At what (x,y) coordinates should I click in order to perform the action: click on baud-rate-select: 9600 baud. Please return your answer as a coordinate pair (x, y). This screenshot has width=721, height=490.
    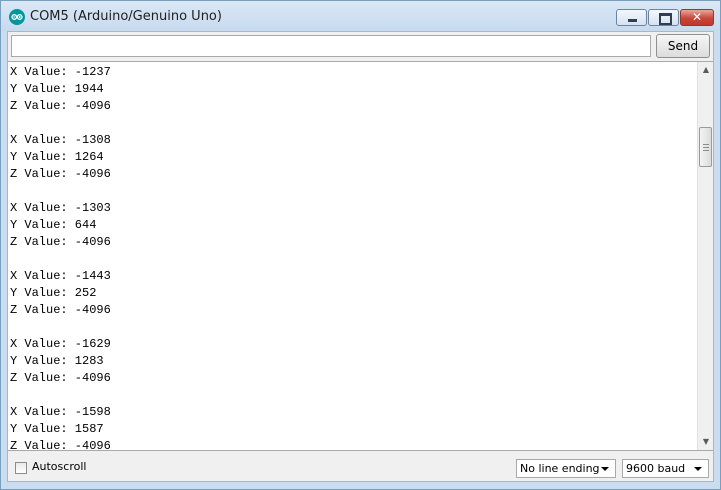
    Looking at the image, I should click on (665, 468).